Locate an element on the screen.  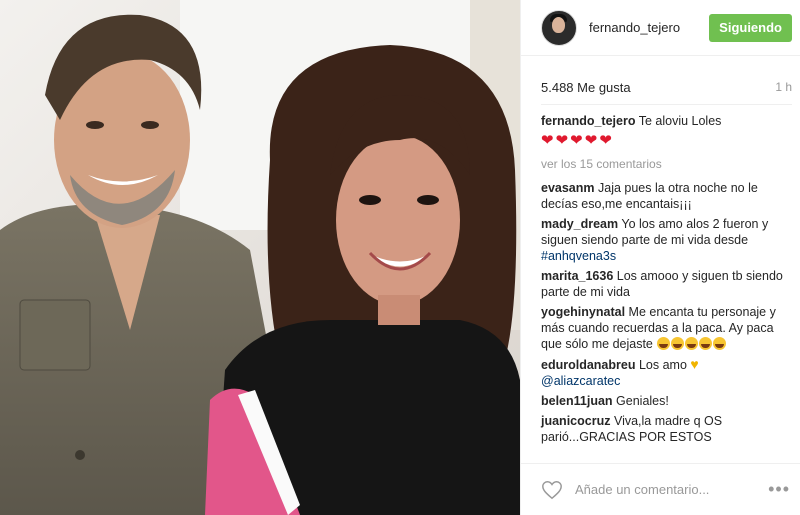
heart-outline-icon is located at coordinates (552, 490).